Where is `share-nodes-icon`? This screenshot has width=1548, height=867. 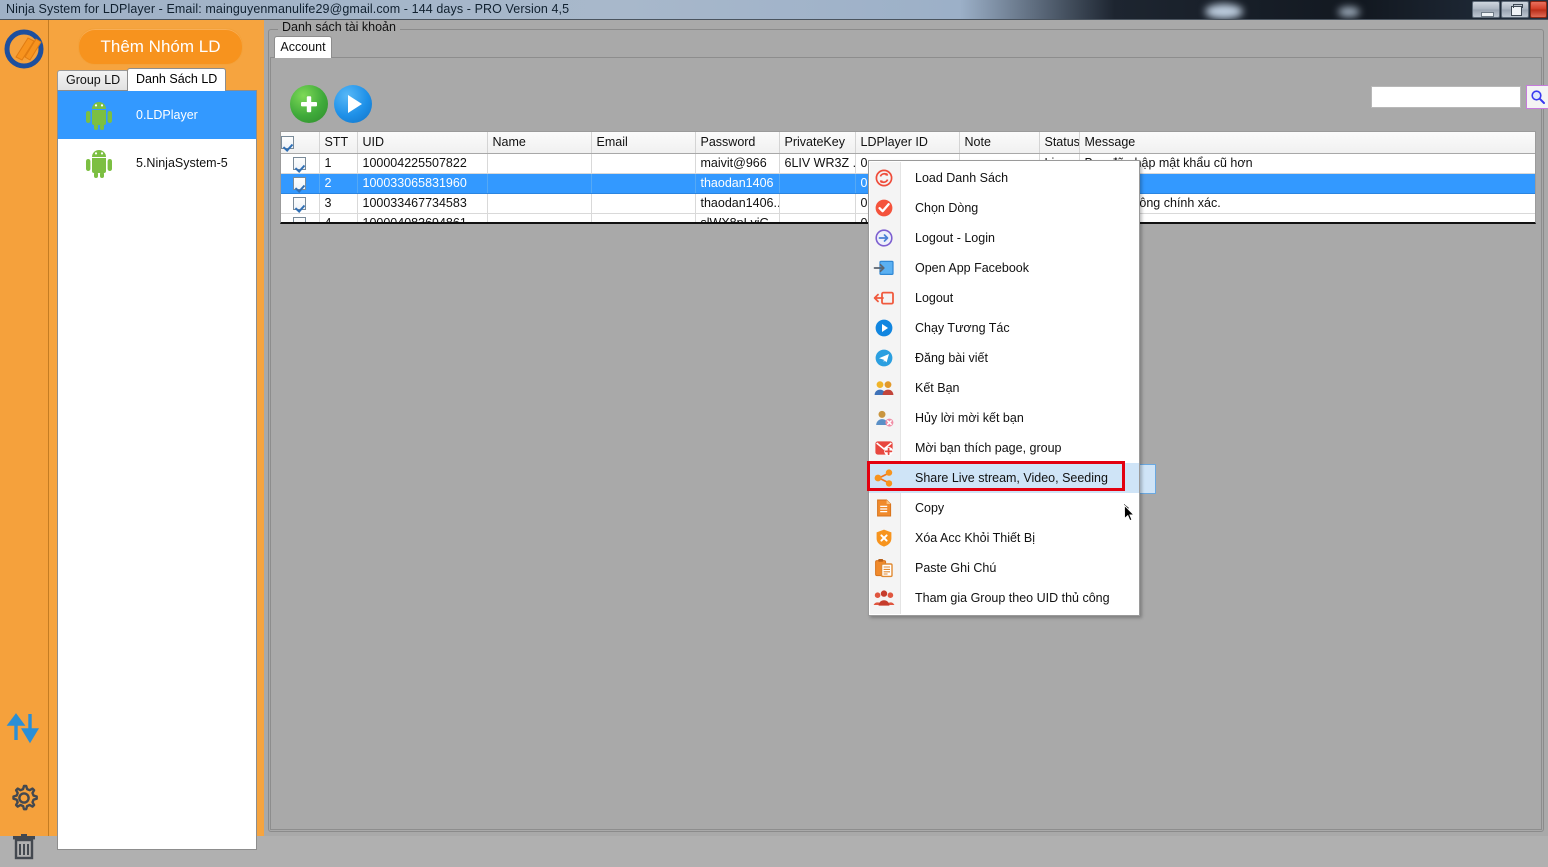
share-nodes-icon is located at coordinates (884, 478).